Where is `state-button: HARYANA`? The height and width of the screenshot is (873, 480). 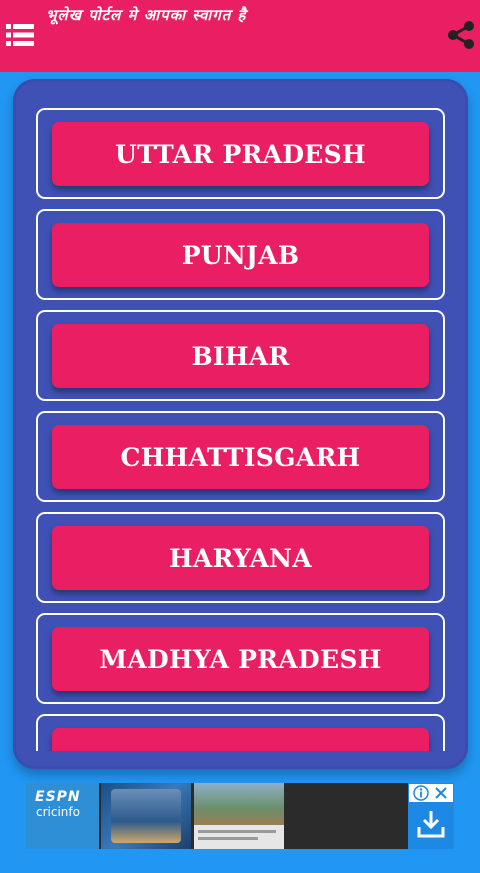 state-button: HARYANA is located at coordinates (240, 558).